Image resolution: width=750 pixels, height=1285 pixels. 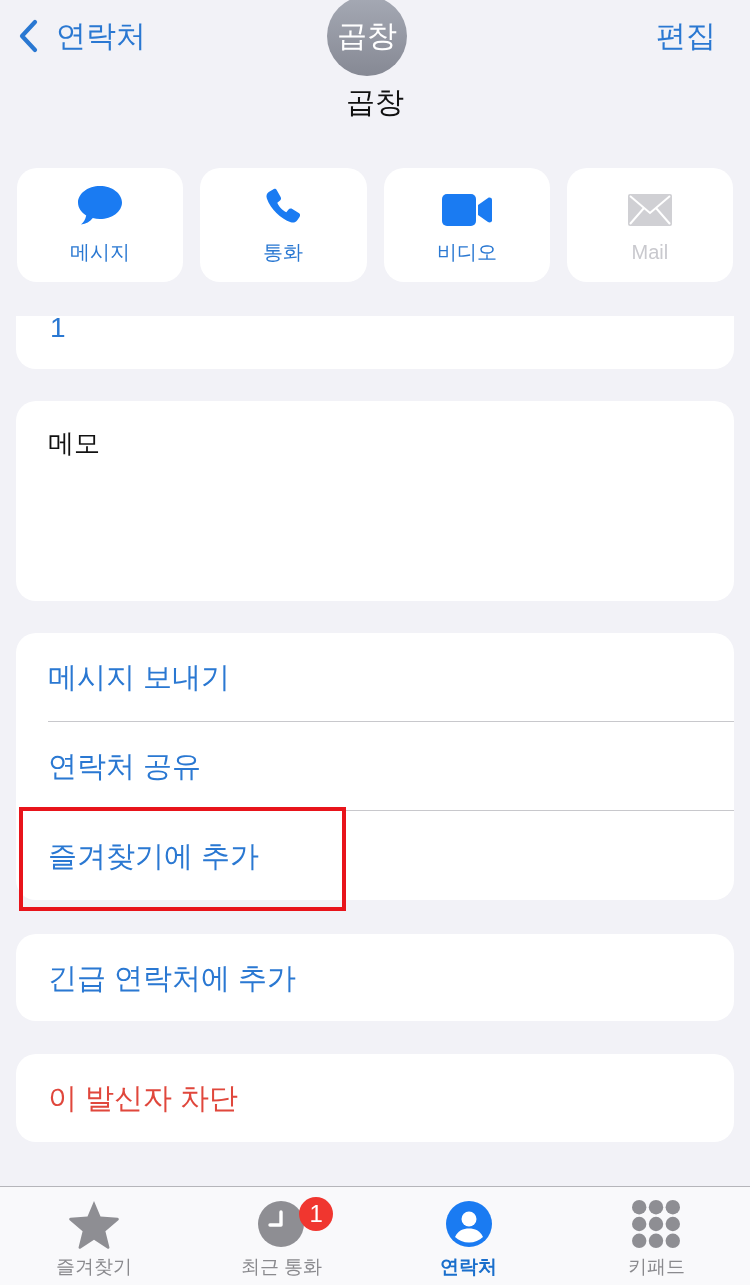 I want to click on phone-icon, so click(x=283, y=206).